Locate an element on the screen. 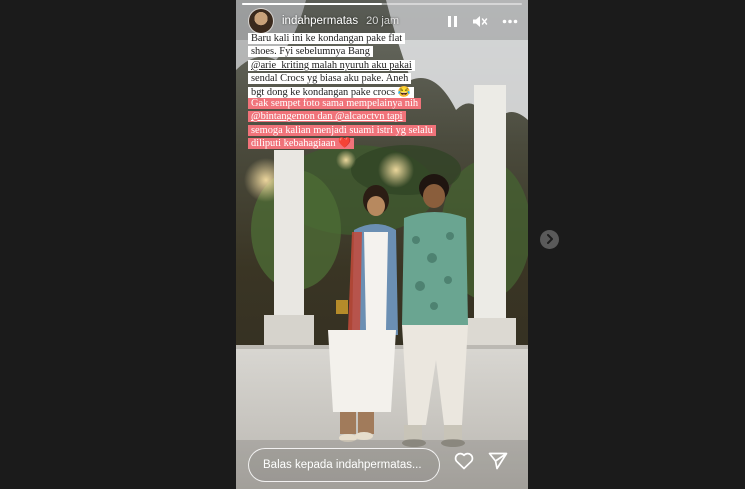 The image size is (745, 489). story-header: indahpermatas 20 jam is located at coordinates (383, 21).